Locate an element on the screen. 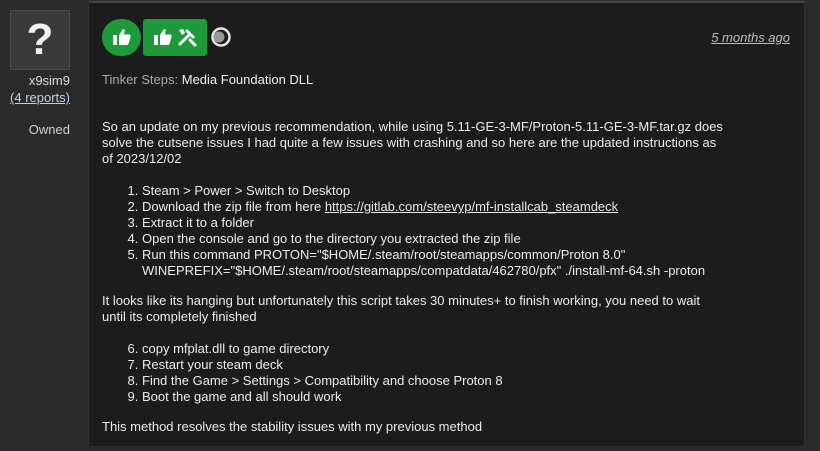 The height and width of the screenshot is (451, 820). avatar-glyph: ? is located at coordinates (40, 39).